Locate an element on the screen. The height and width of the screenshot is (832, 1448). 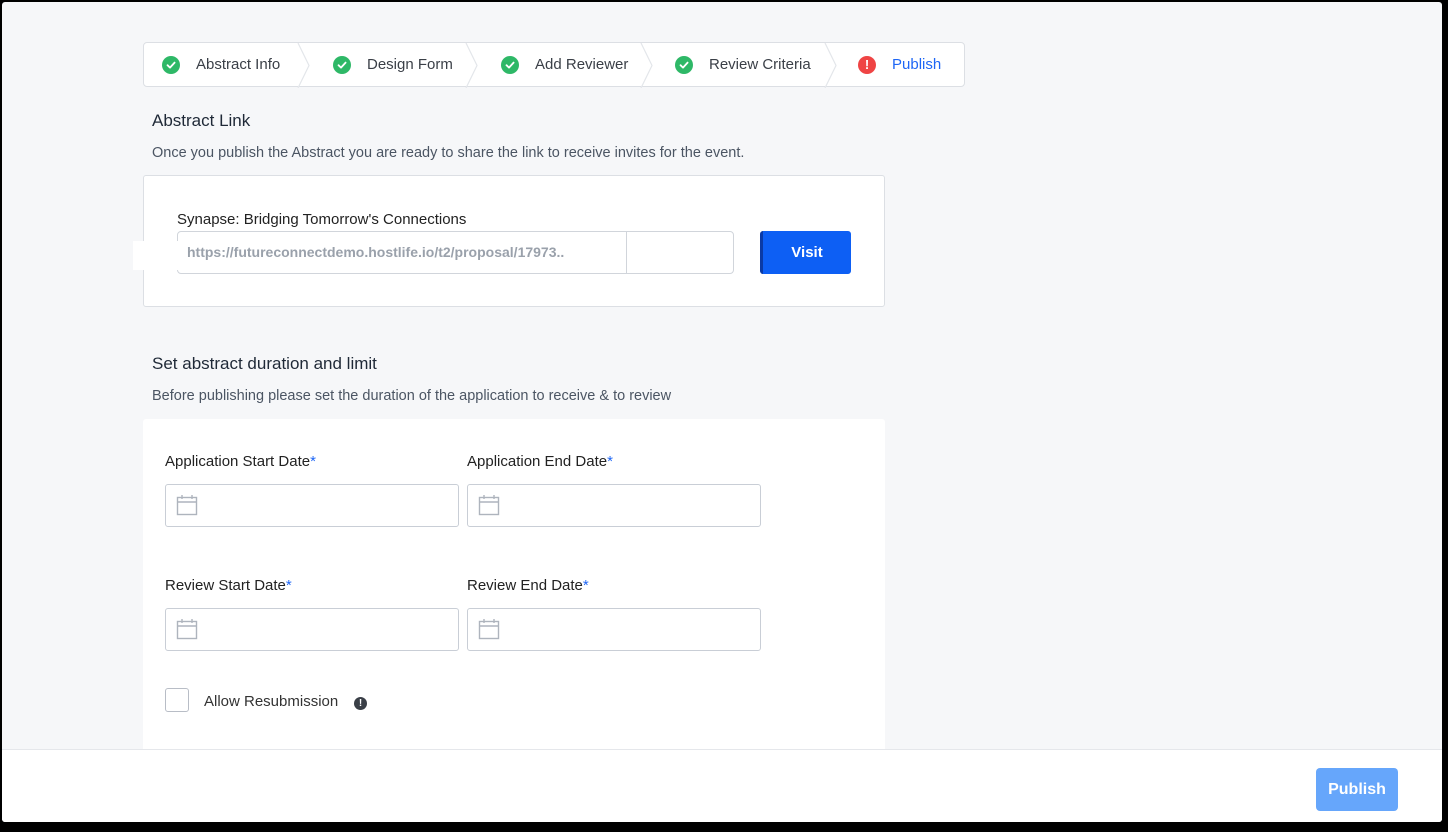
step-label: Abstract Info is located at coordinates (238, 64).